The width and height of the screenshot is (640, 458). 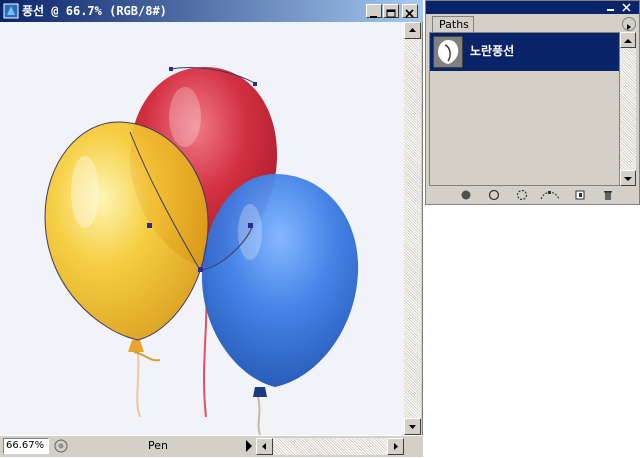 I want to click on panel-scrollbar, so click(x=628, y=109).